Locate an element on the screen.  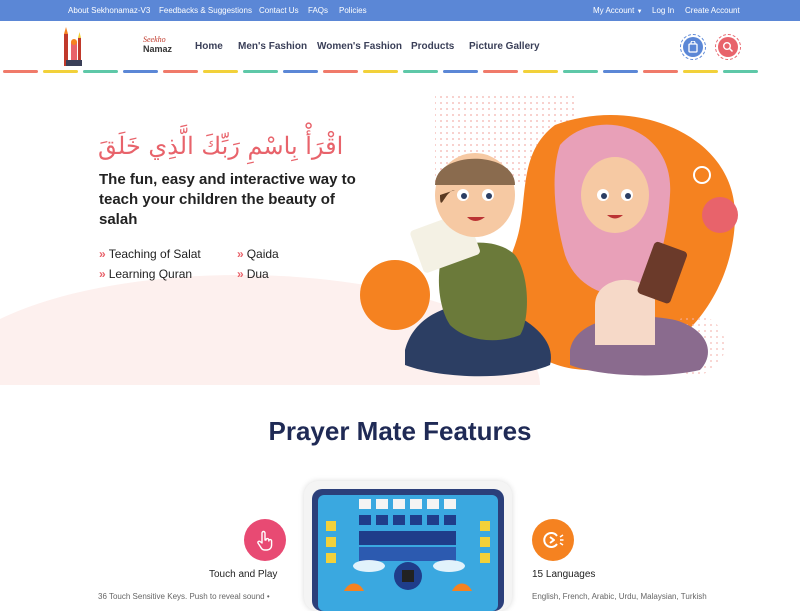
section-title: Prayer Mate Features is located at coordinates (400, 431).